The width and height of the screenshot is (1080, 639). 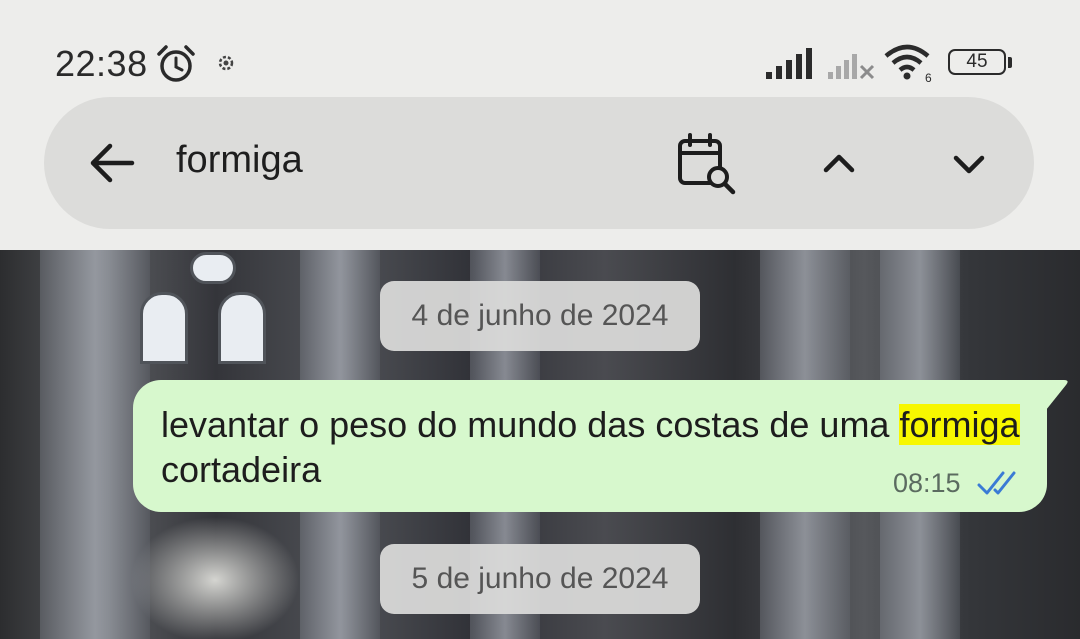 I want to click on gear-icon, so click(x=226, y=63).